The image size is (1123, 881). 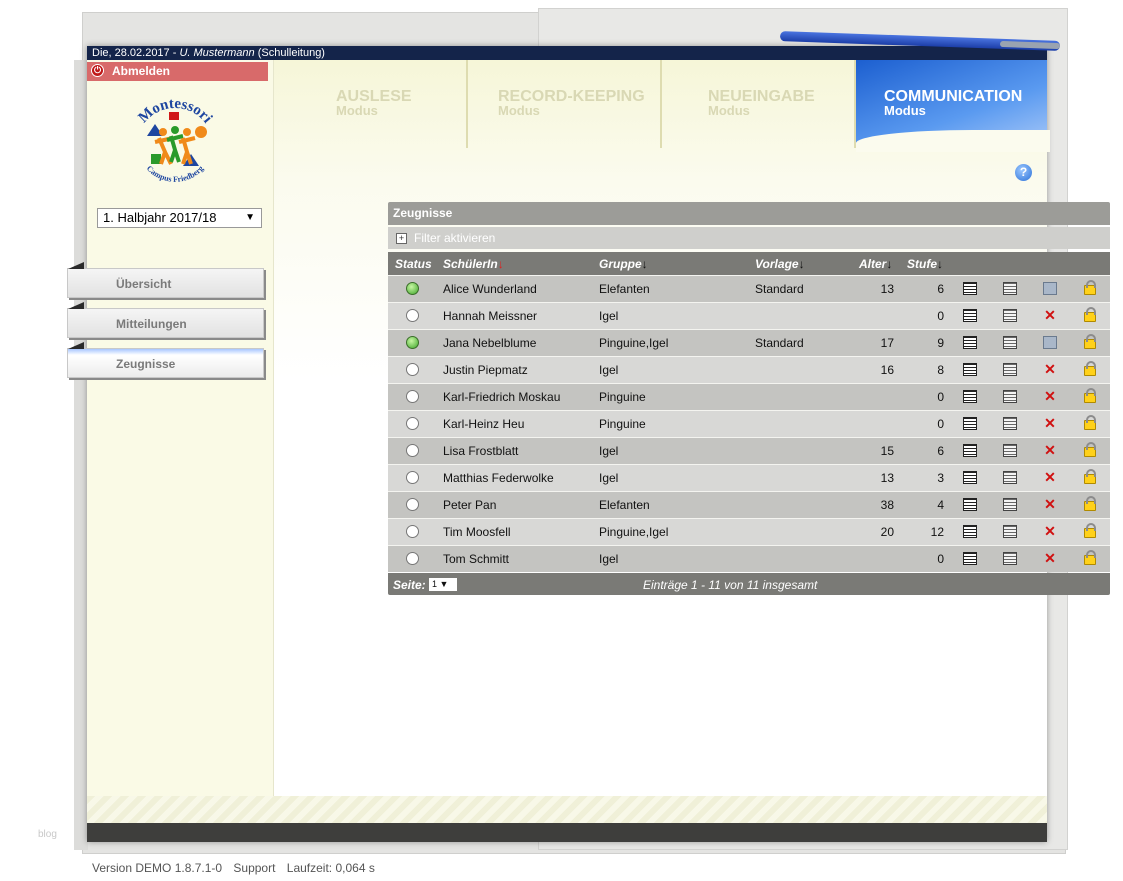 I want to click on help-icon: ?, so click(x=1023, y=172).